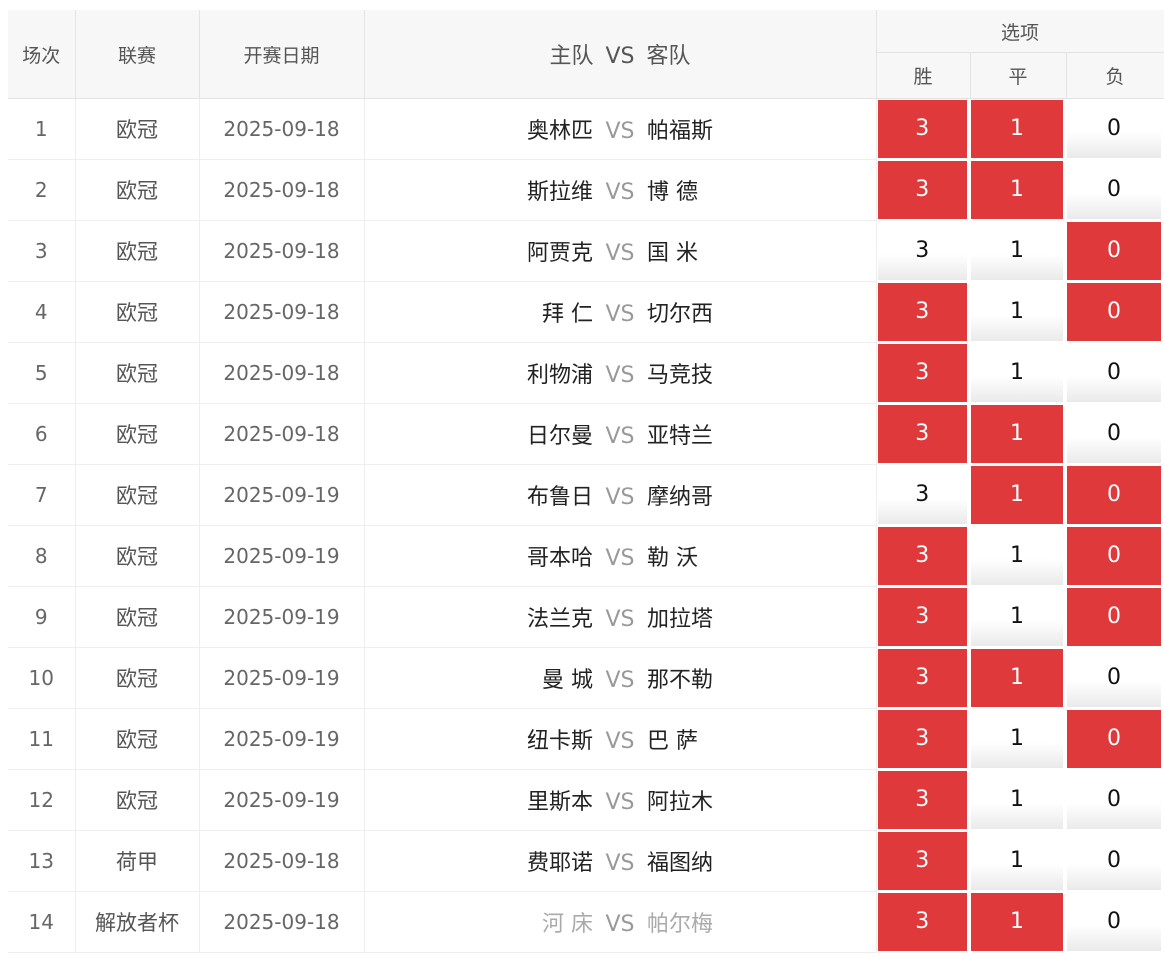 The height and width of the screenshot is (958, 1164). I want to click on away-team: 国 米, so click(672, 253).